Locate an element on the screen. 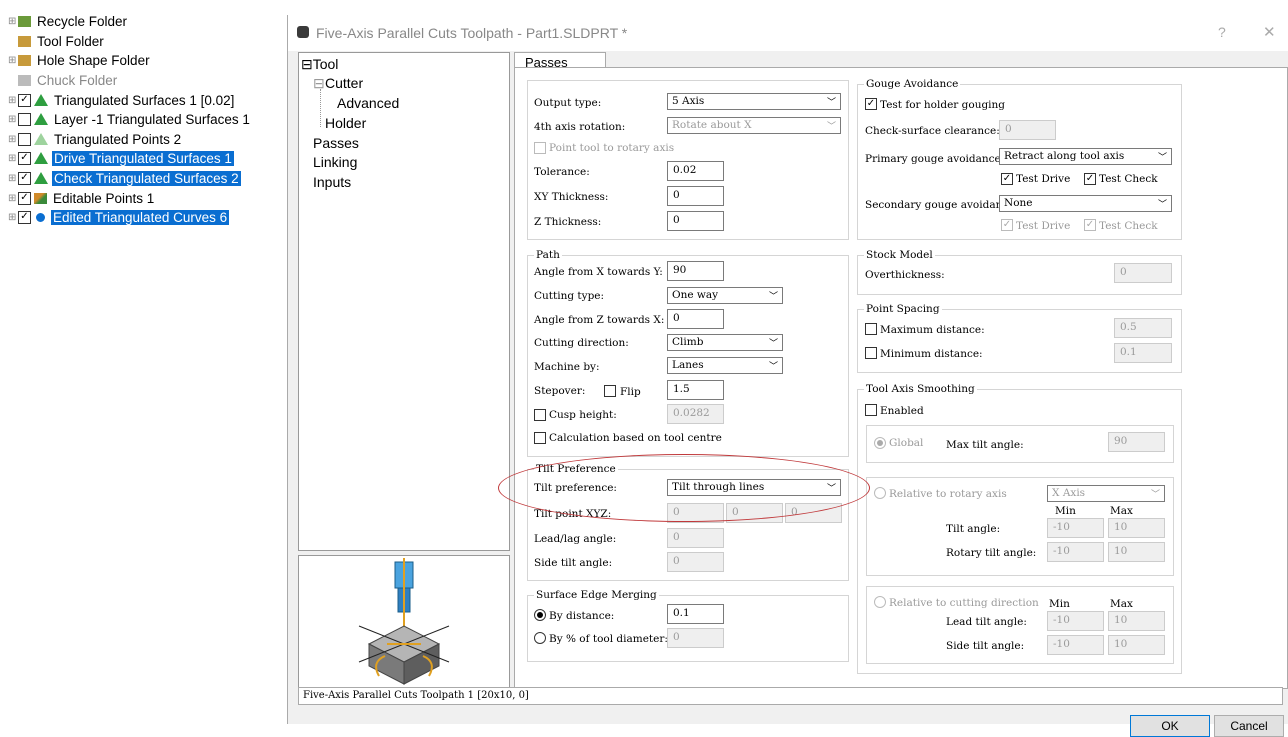  path-title: Path is located at coordinates (548, 255).